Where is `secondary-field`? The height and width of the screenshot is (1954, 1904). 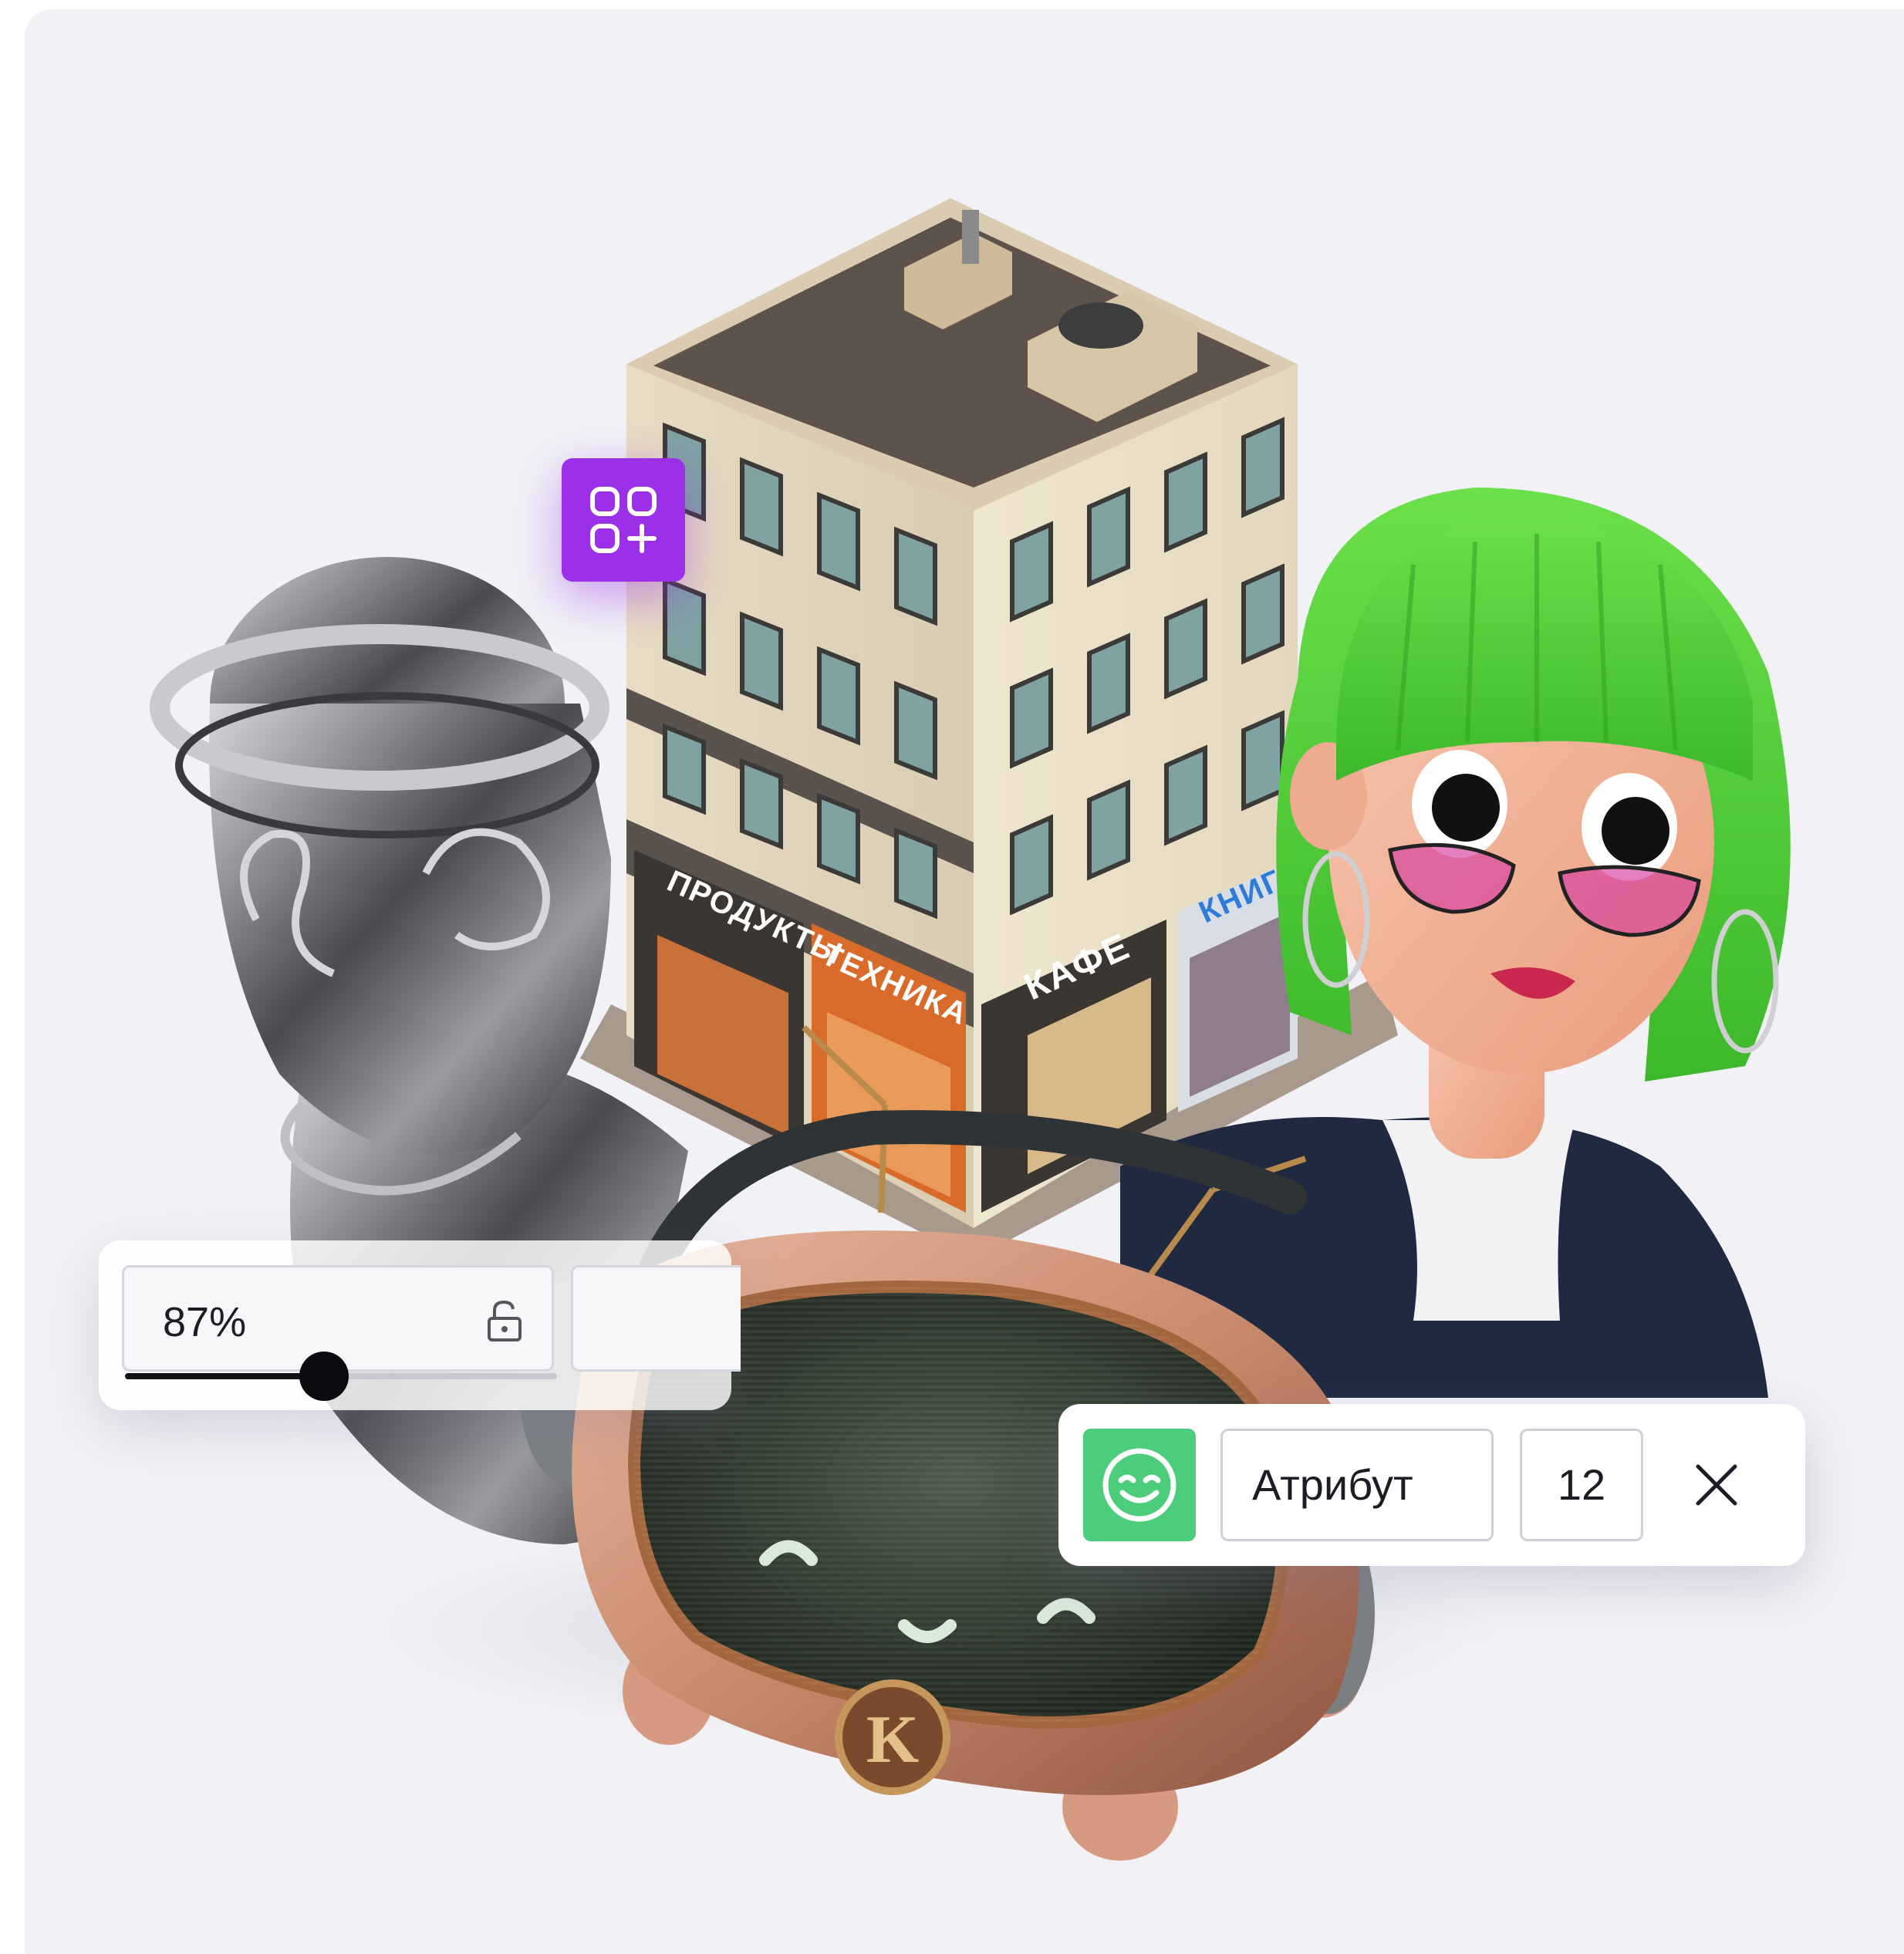 secondary-field is located at coordinates (656, 1318).